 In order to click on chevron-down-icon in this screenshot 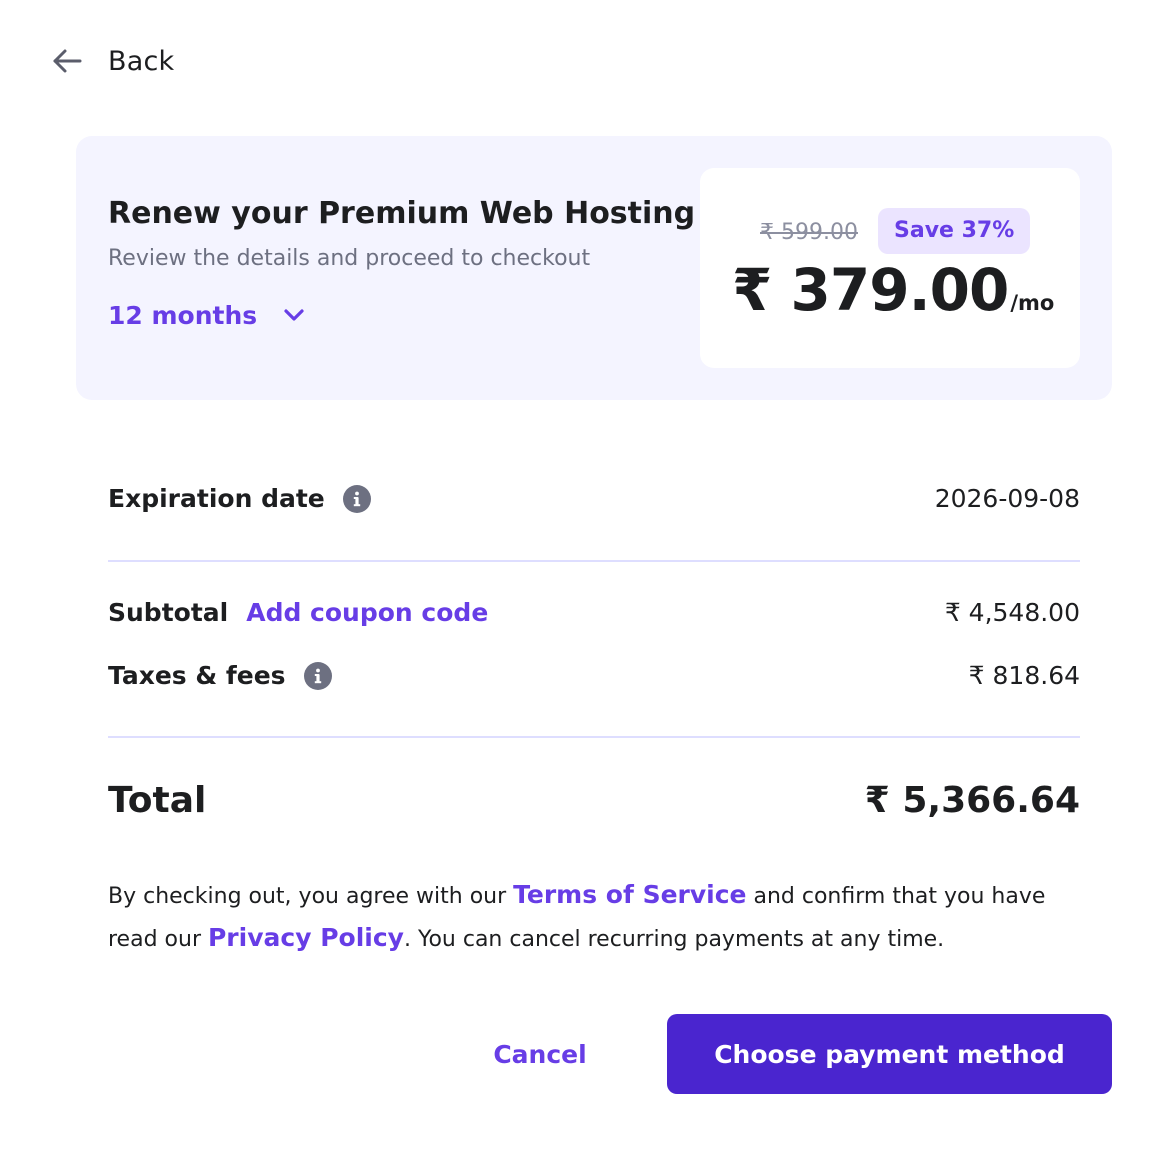, I will do `click(294, 315)`.